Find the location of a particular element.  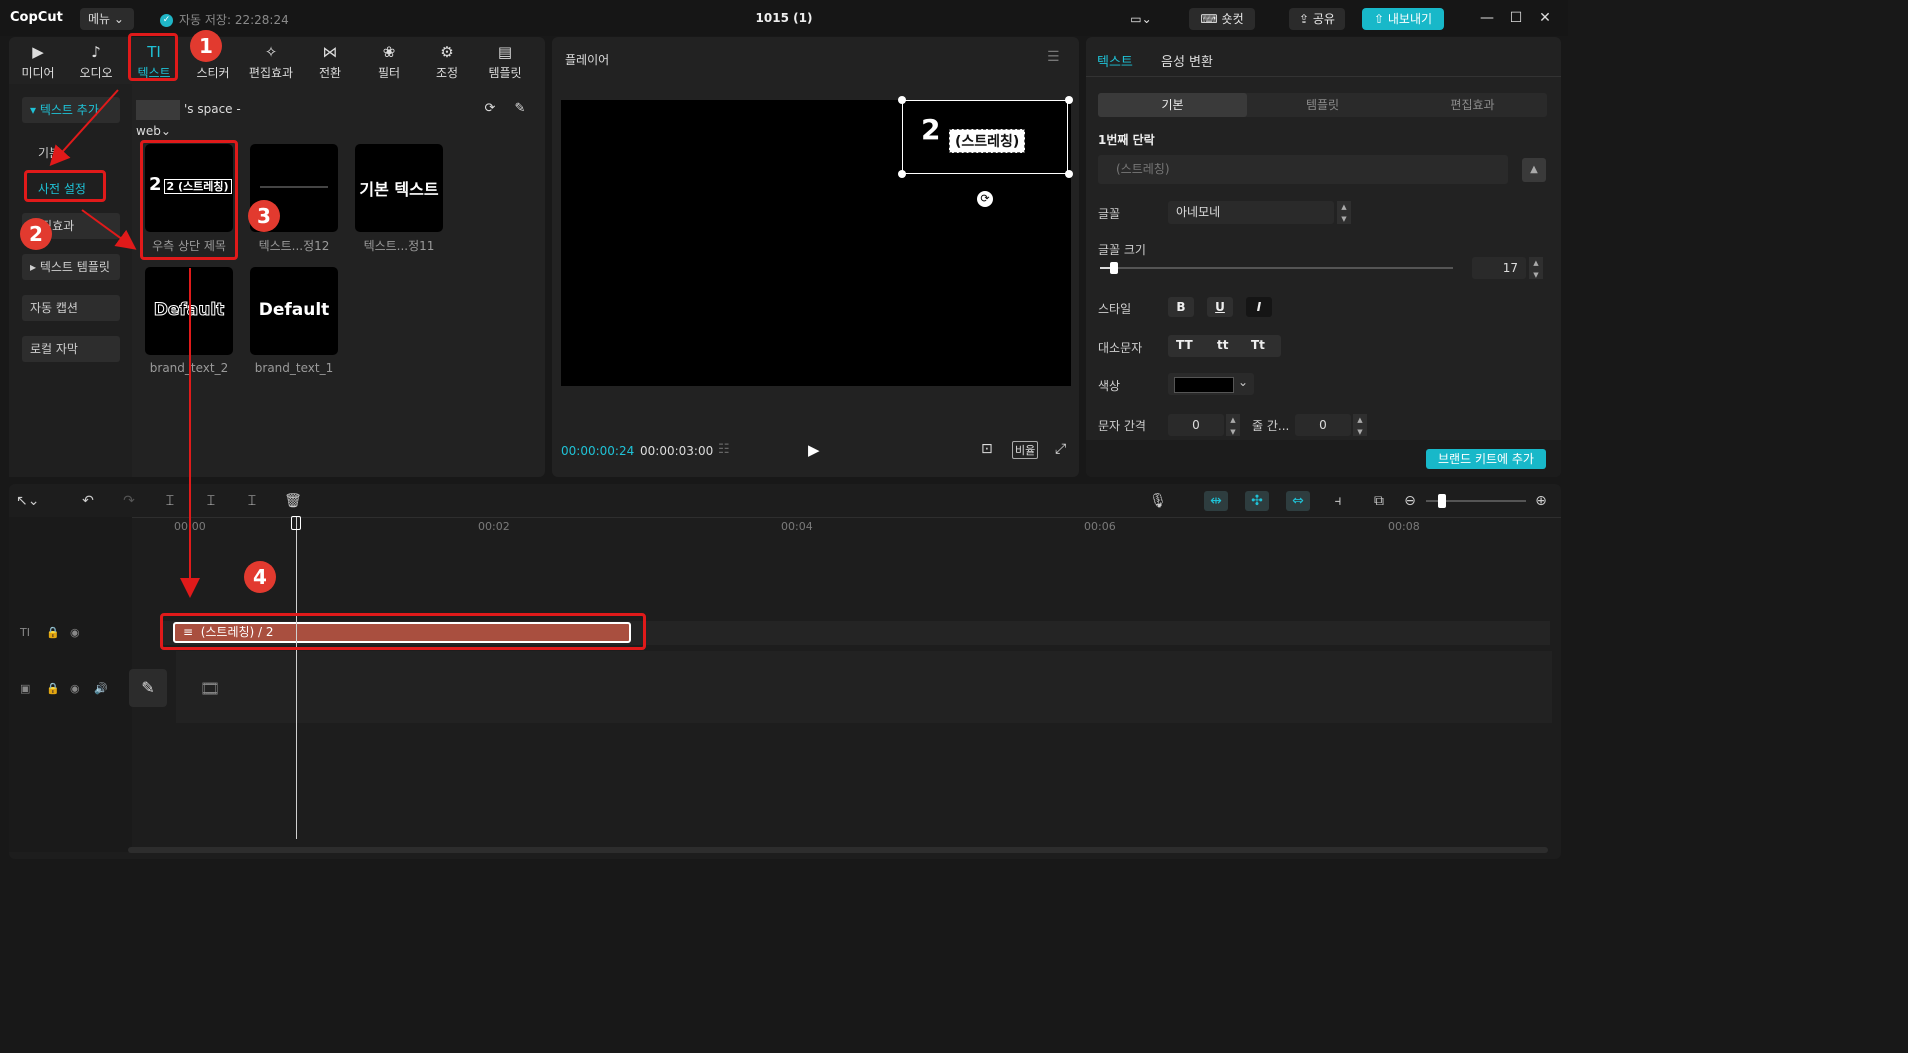

annotation-badge: 1 is located at coordinates (206, 46).